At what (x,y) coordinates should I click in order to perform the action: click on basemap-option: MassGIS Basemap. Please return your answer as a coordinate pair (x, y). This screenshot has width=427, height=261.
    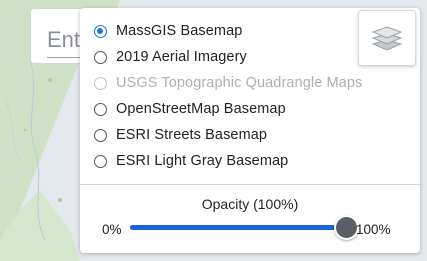
    Looking at the image, I should click on (228, 31).